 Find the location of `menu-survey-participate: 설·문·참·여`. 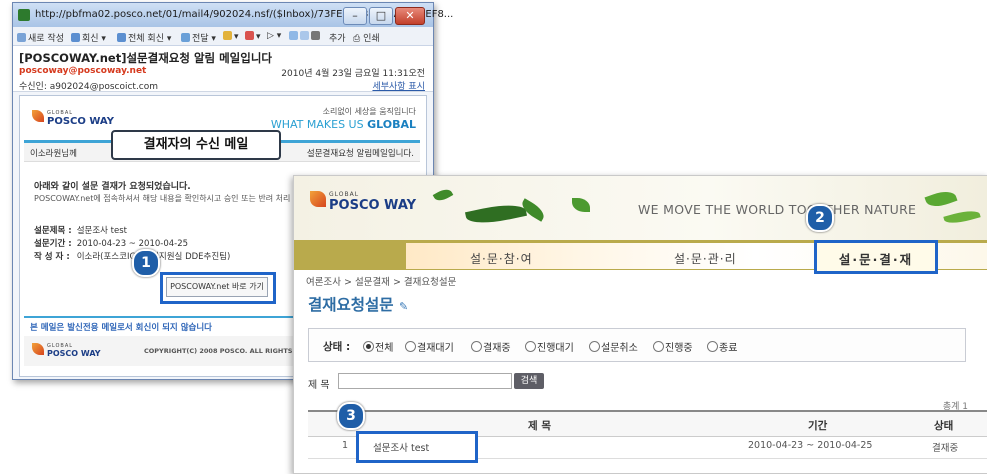

menu-survey-participate: 설·문·참·여 is located at coordinates (501, 258).